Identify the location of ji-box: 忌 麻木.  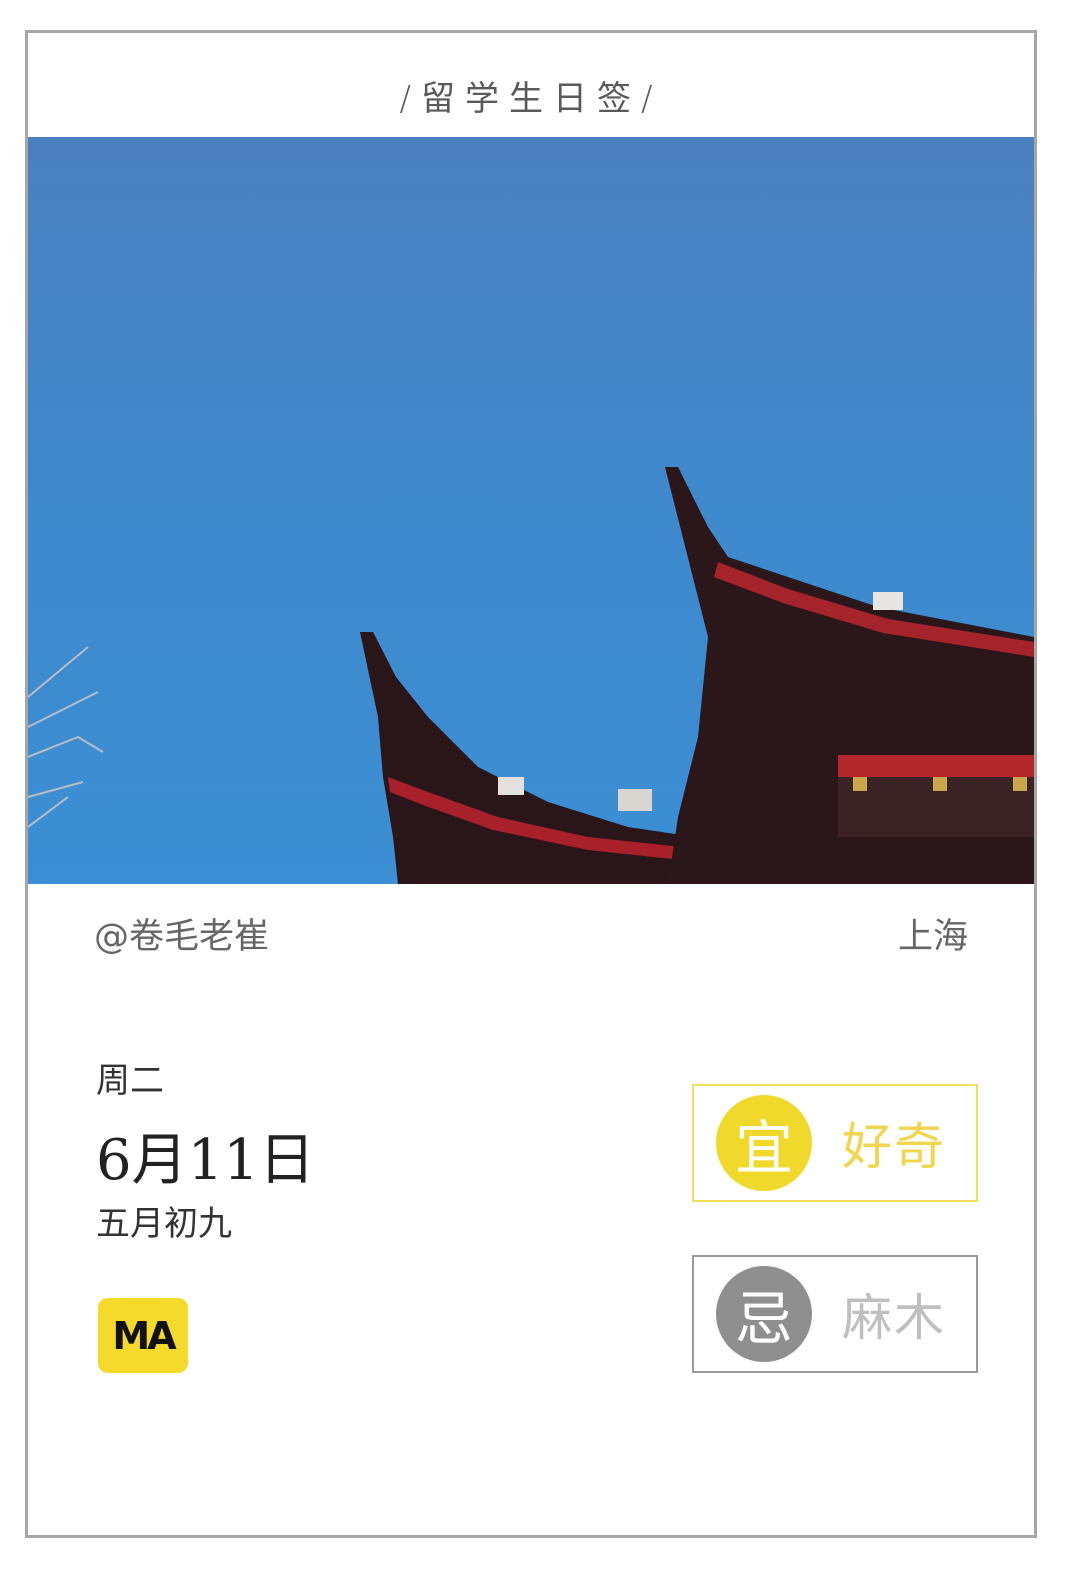
(835, 1314).